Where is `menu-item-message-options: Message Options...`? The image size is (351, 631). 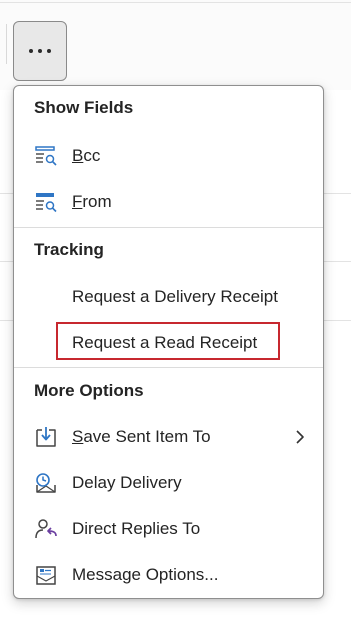
menu-item-message-options: Message Options... is located at coordinates (168, 575).